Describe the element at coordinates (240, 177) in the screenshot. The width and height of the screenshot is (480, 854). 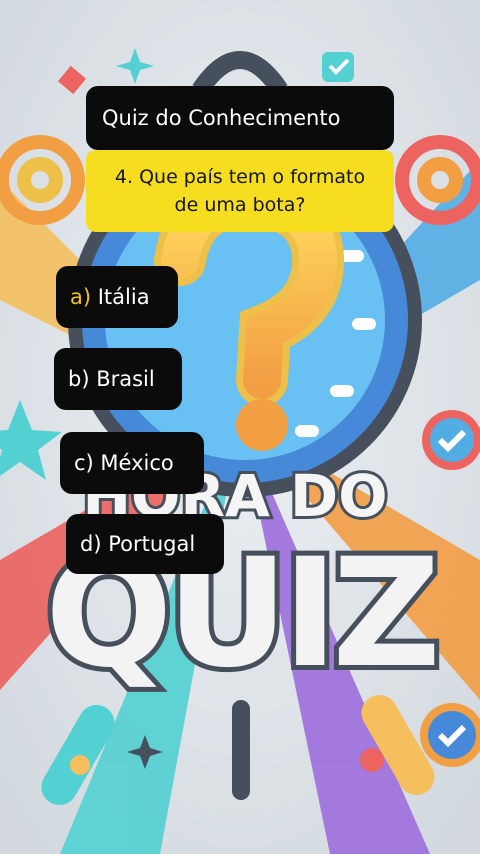
I see `question-line-1: 4. Que país tem o formato` at that location.